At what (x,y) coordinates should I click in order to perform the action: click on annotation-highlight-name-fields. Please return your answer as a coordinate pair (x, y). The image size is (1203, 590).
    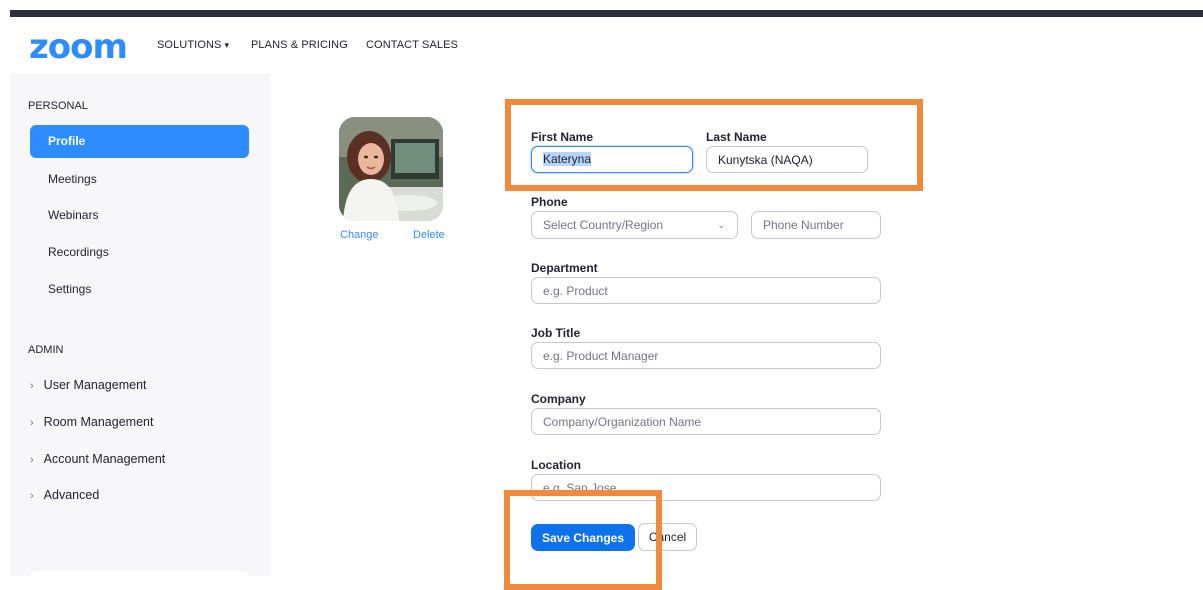
    Looking at the image, I should click on (714, 145).